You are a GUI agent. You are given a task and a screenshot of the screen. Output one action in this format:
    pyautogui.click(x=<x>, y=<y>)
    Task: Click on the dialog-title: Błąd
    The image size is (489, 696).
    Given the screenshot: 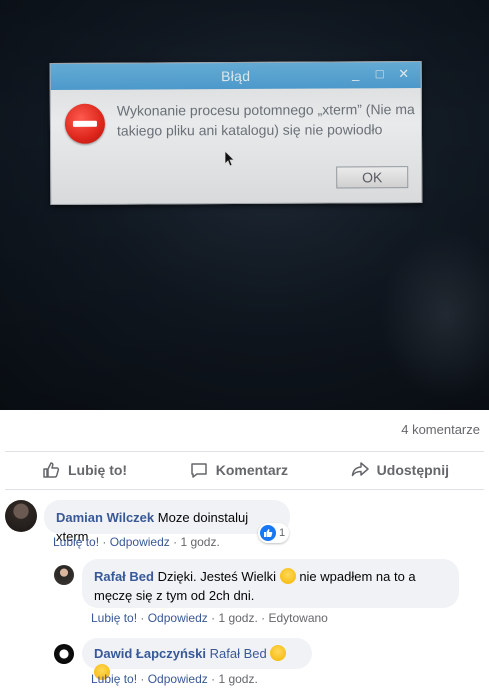 What is the action you would take?
    pyautogui.click(x=236, y=76)
    